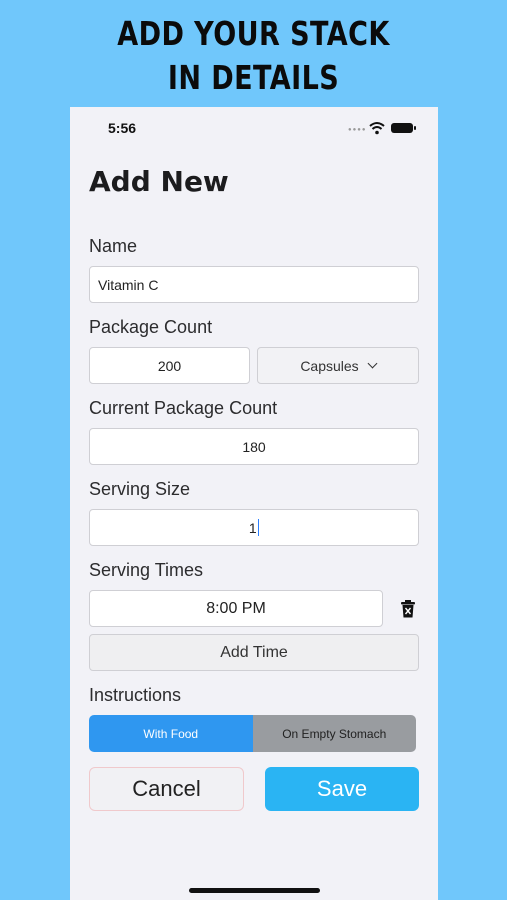 The image size is (507, 900). What do you see at coordinates (183, 408) in the screenshot?
I see `current-package-count-label: Current Package Count` at bounding box center [183, 408].